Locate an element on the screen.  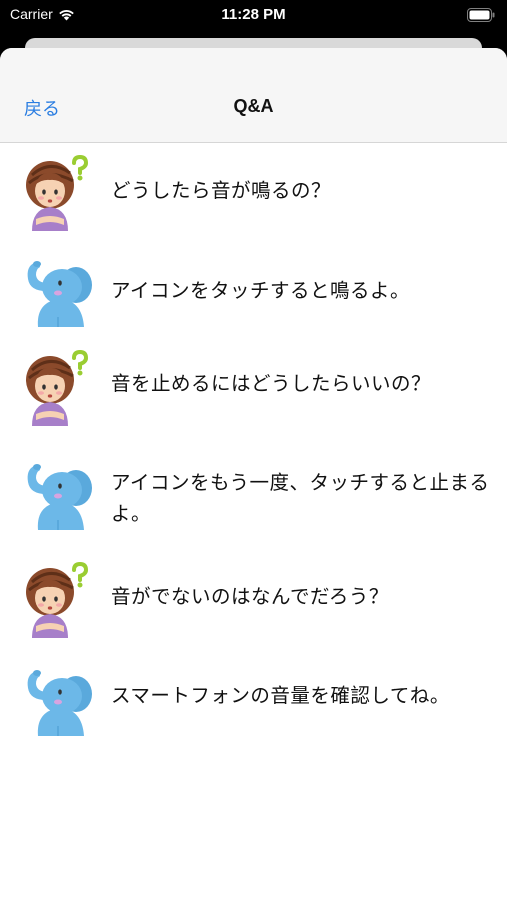
navigation-bar: 戻る Q&A is located at coordinates (253, 95).